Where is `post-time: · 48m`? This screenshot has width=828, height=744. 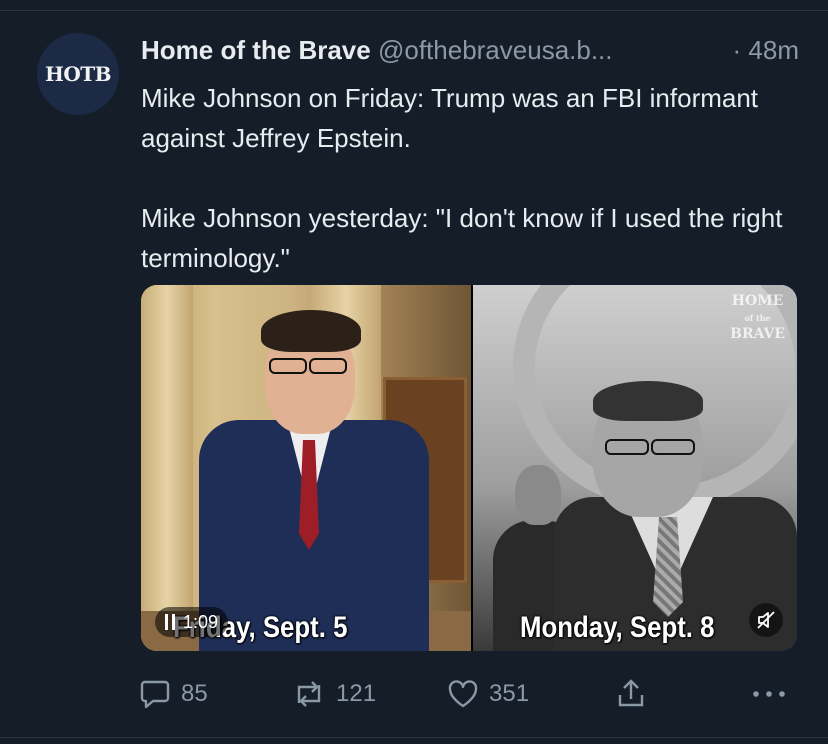 post-time: · 48m is located at coordinates (766, 50).